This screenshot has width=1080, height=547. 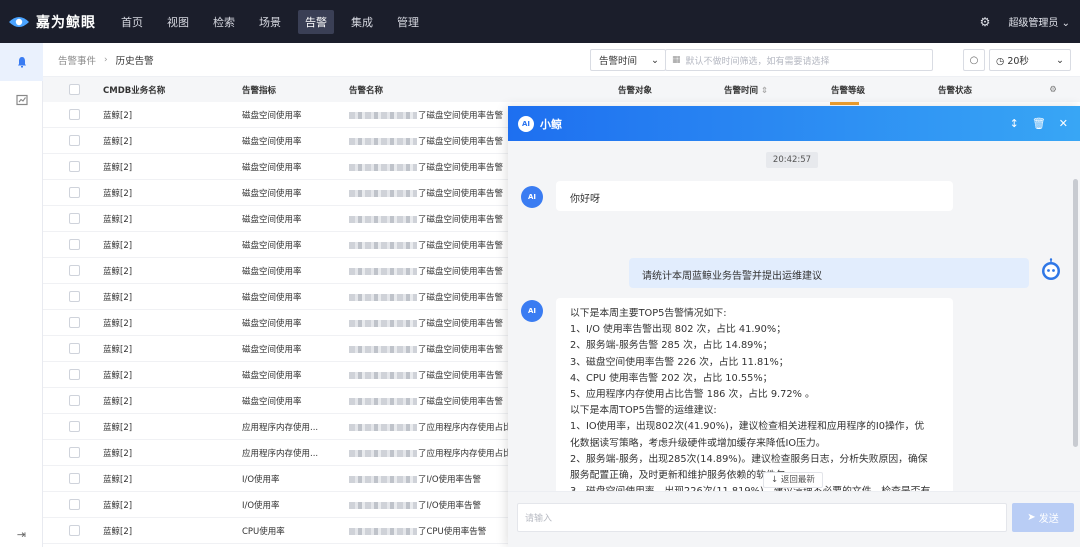 I want to click on breadcrumb-current: 历史告警, so click(x=134, y=61).